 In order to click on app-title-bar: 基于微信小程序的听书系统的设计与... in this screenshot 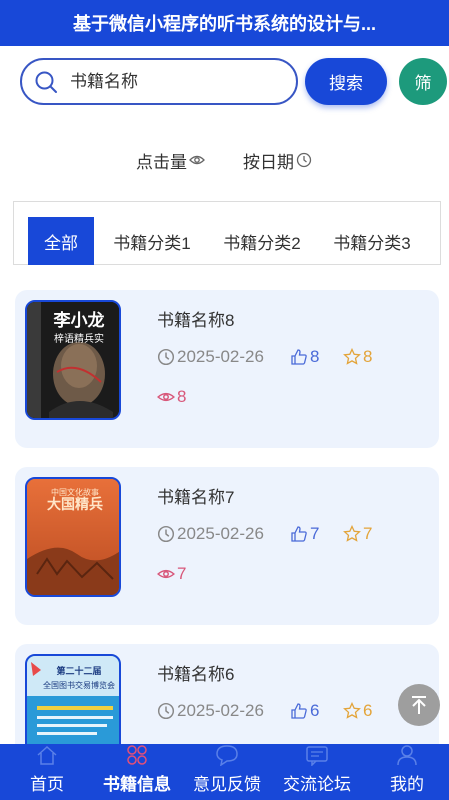, I will do `click(224, 23)`.